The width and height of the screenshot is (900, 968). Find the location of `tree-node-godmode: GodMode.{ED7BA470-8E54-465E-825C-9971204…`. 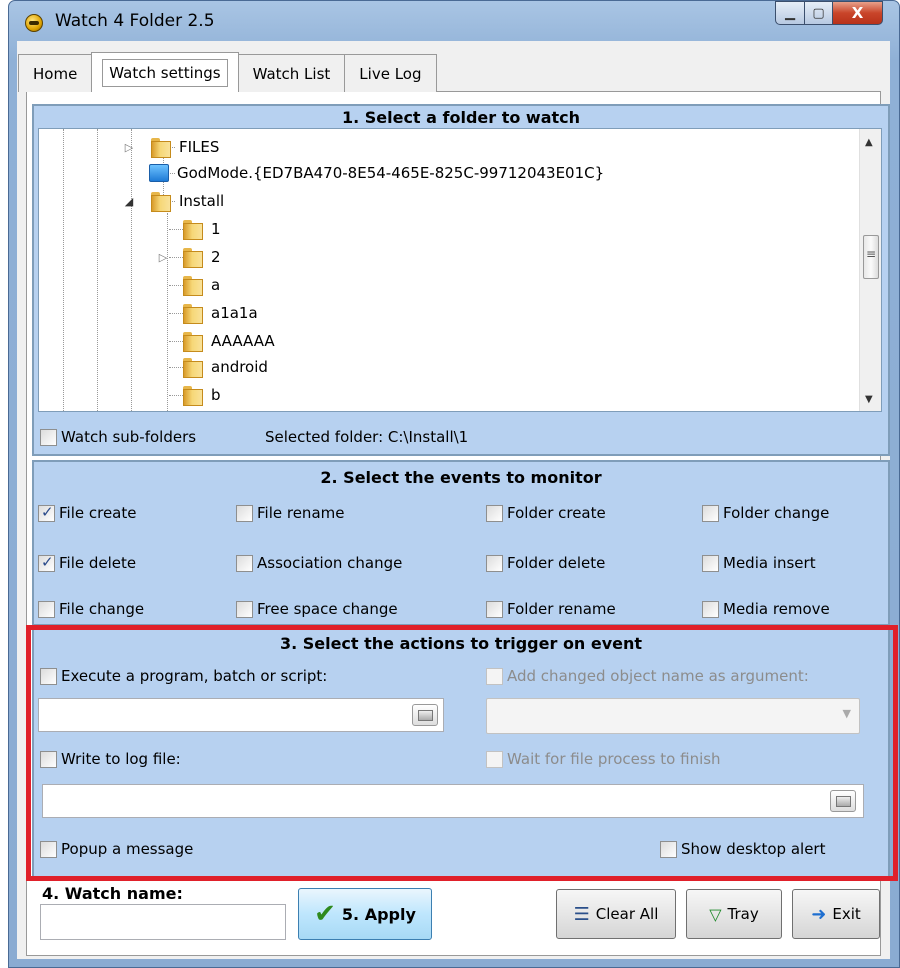

tree-node-godmode: GodMode.{ED7BA470-8E54-465E-825C-9971204… is located at coordinates (376, 173).